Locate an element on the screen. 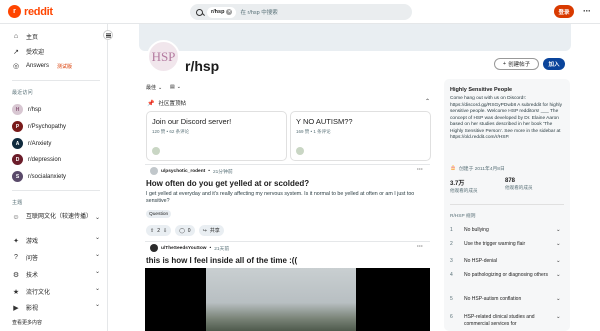 This screenshot has height=331, width=600. post-media is located at coordinates (287, 299).